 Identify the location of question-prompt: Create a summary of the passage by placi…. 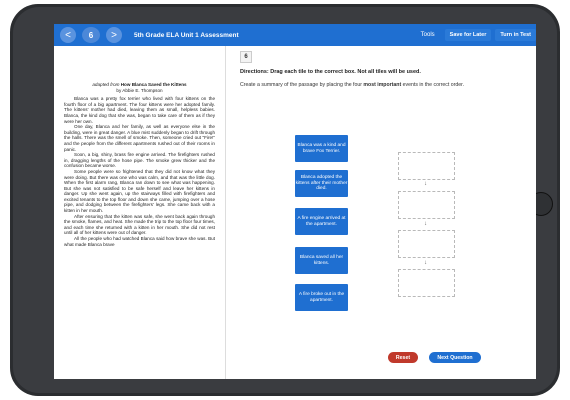
(388, 85).